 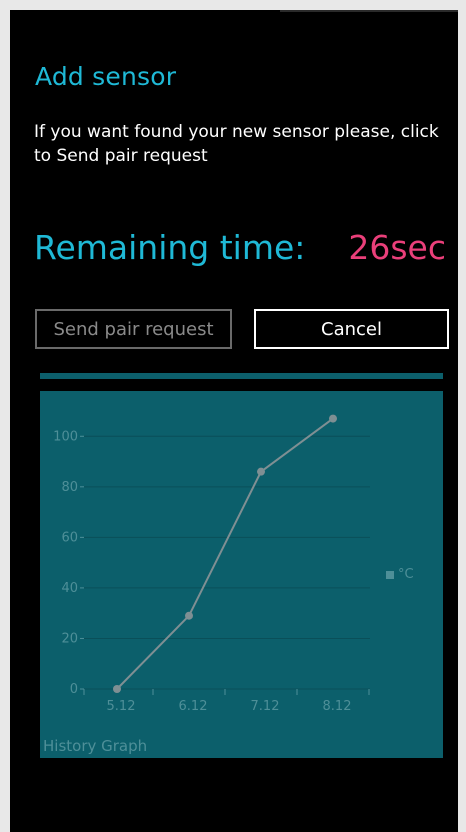 I want to click on y-tick-label: 60, so click(x=69, y=537).